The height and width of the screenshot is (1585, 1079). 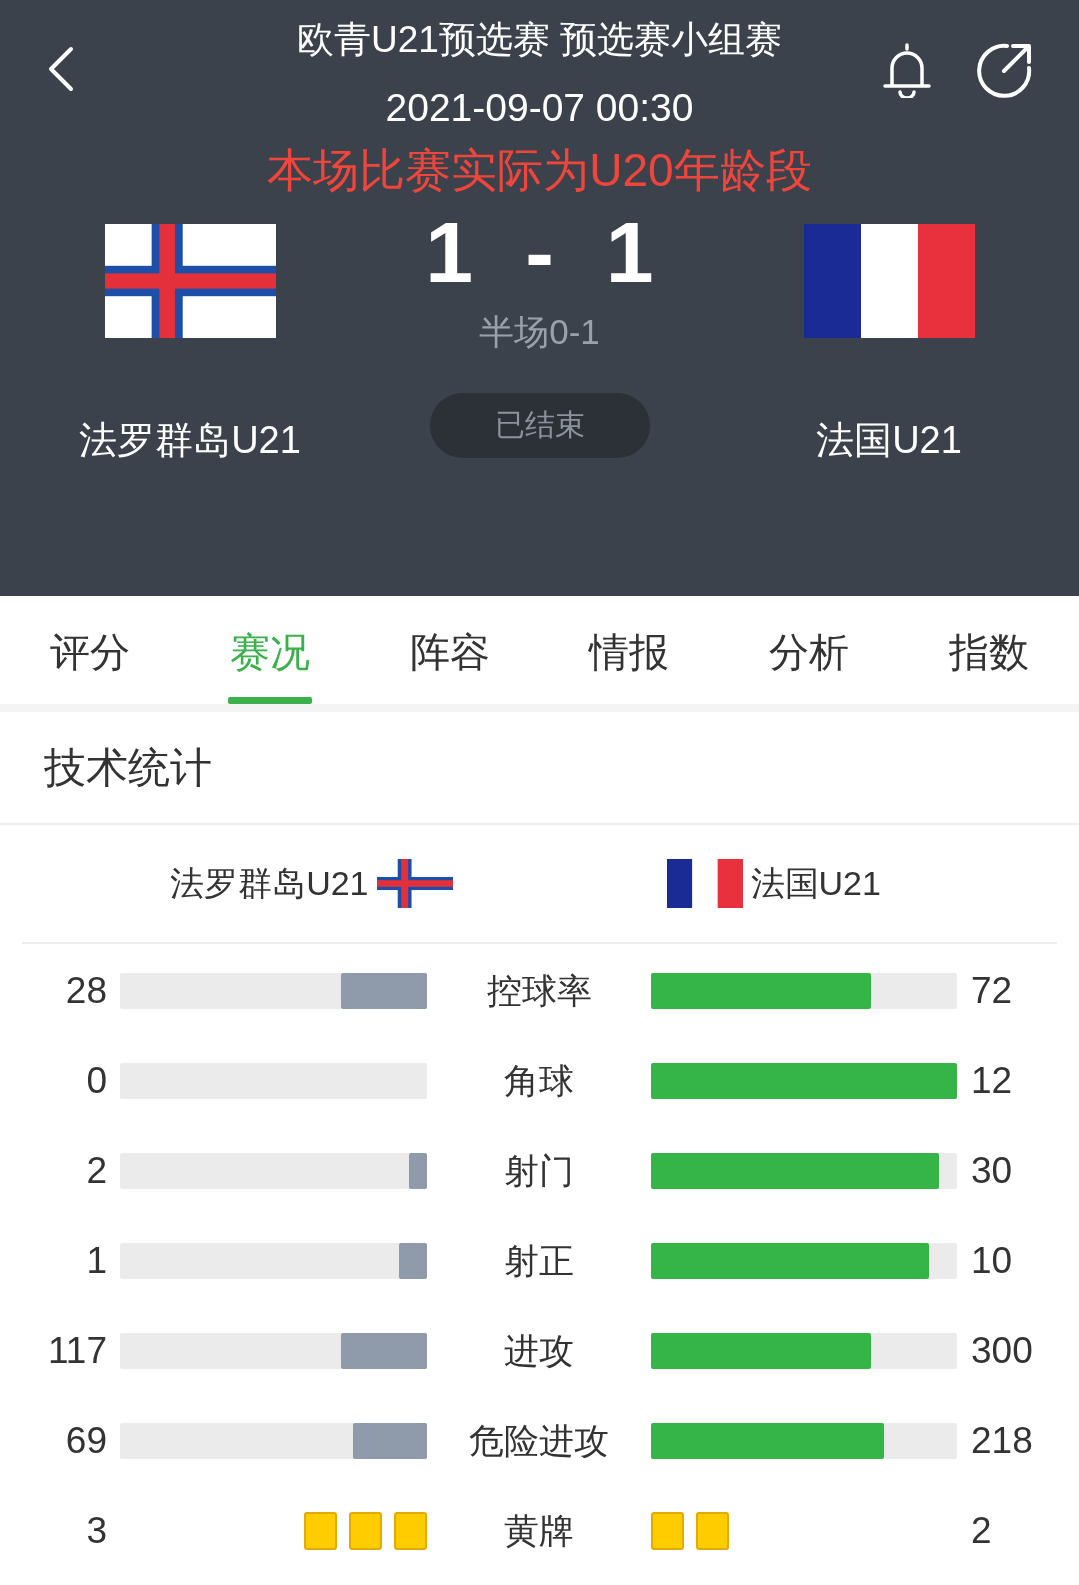 What do you see at coordinates (539, 1260) in the screenshot?
I see `stat-label: 射正` at bounding box center [539, 1260].